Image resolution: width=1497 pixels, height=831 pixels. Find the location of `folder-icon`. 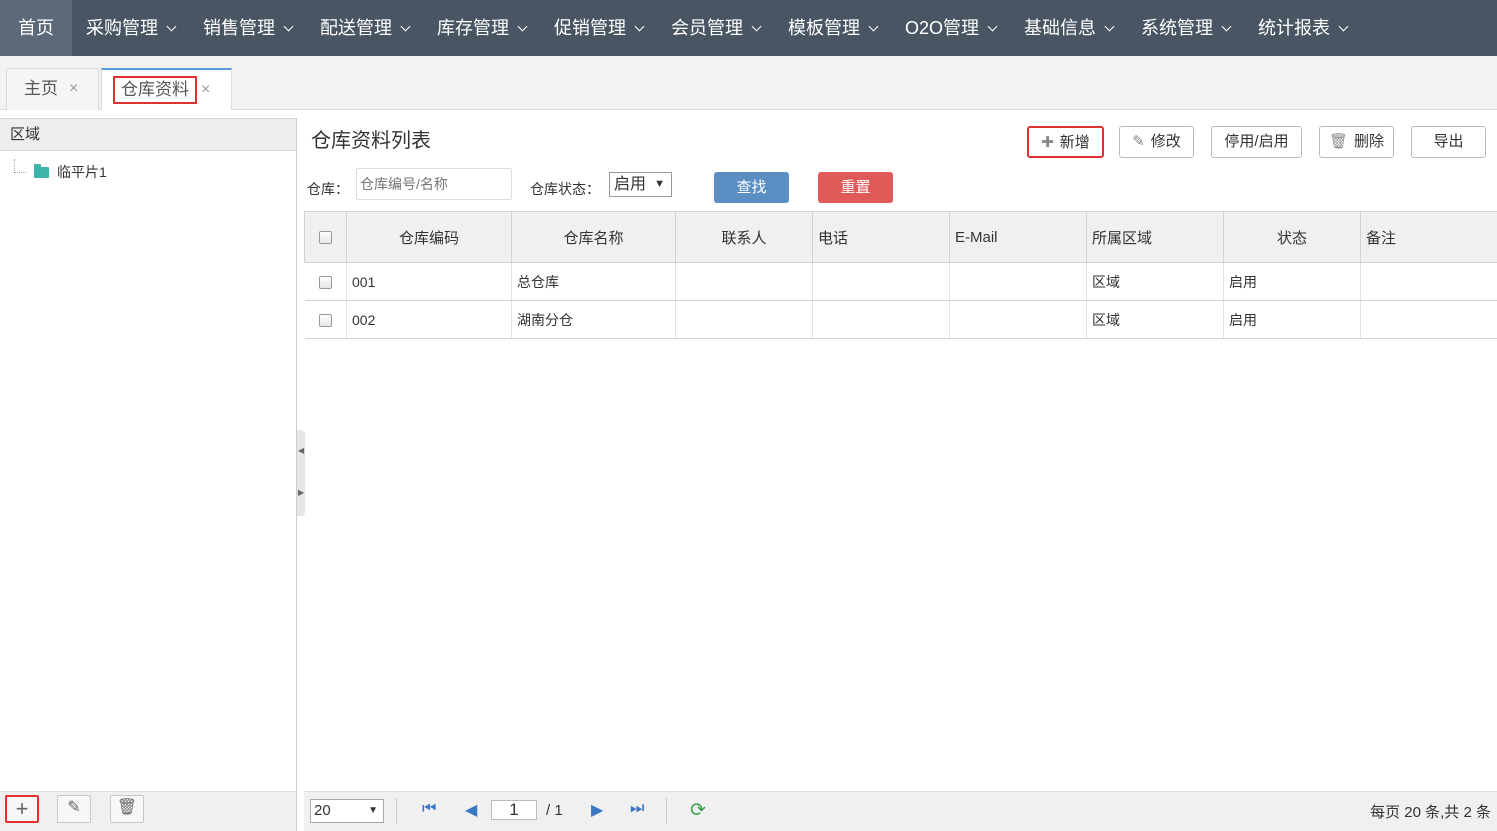

folder-icon is located at coordinates (41, 170).